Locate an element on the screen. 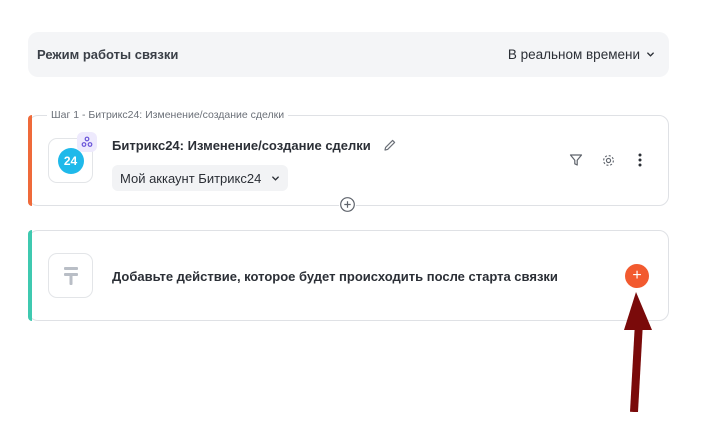 The image size is (720, 427). mode-select-value: В реальном времени is located at coordinates (573, 54).